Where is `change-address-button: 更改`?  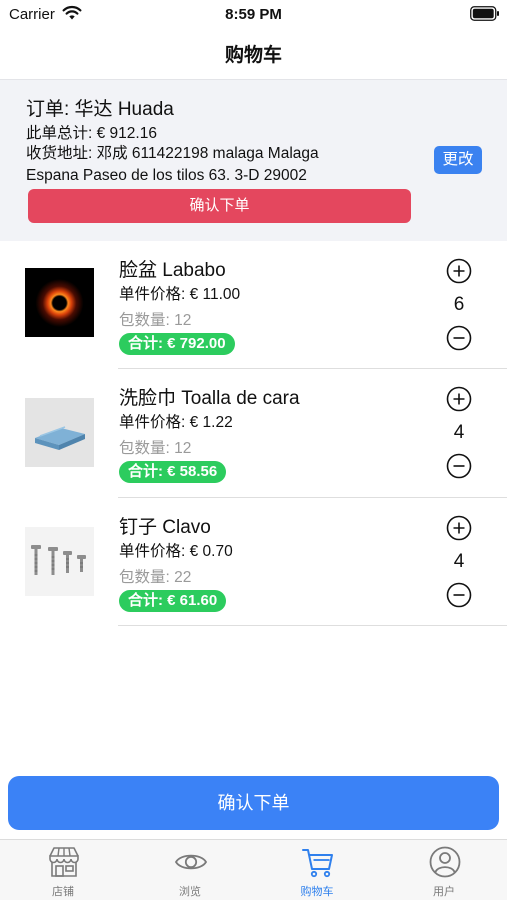
change-address-button: 更改 is located at coordinates (458, 160).